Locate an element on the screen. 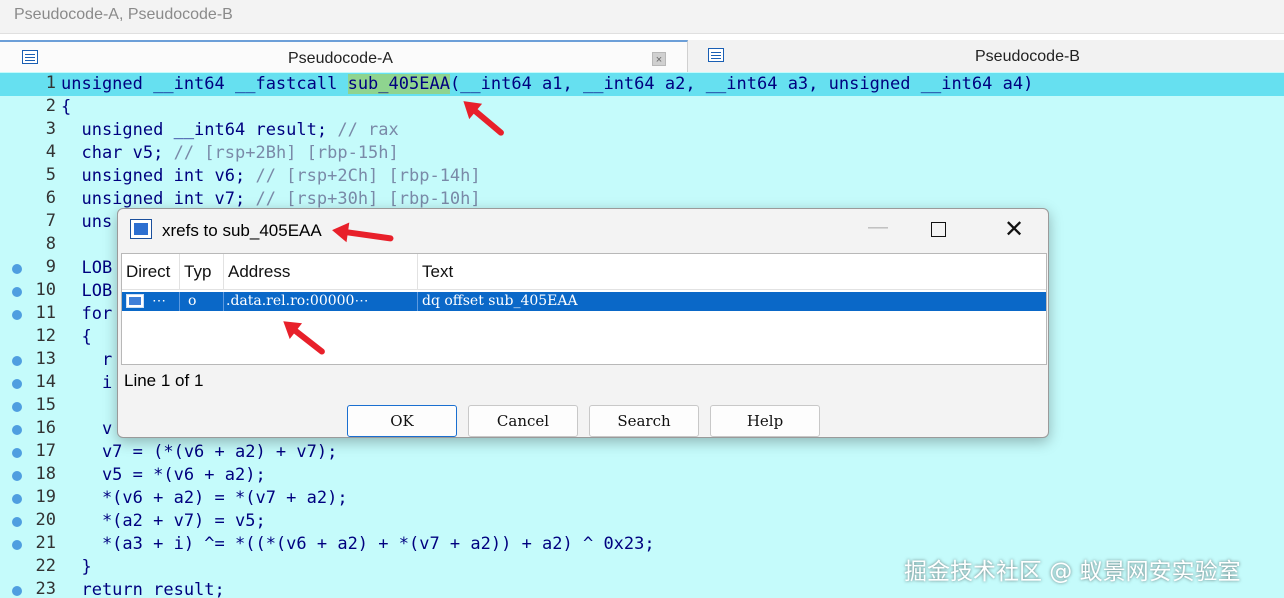  status-text: Line 1 of 1 is located at coordinates (164, 380).